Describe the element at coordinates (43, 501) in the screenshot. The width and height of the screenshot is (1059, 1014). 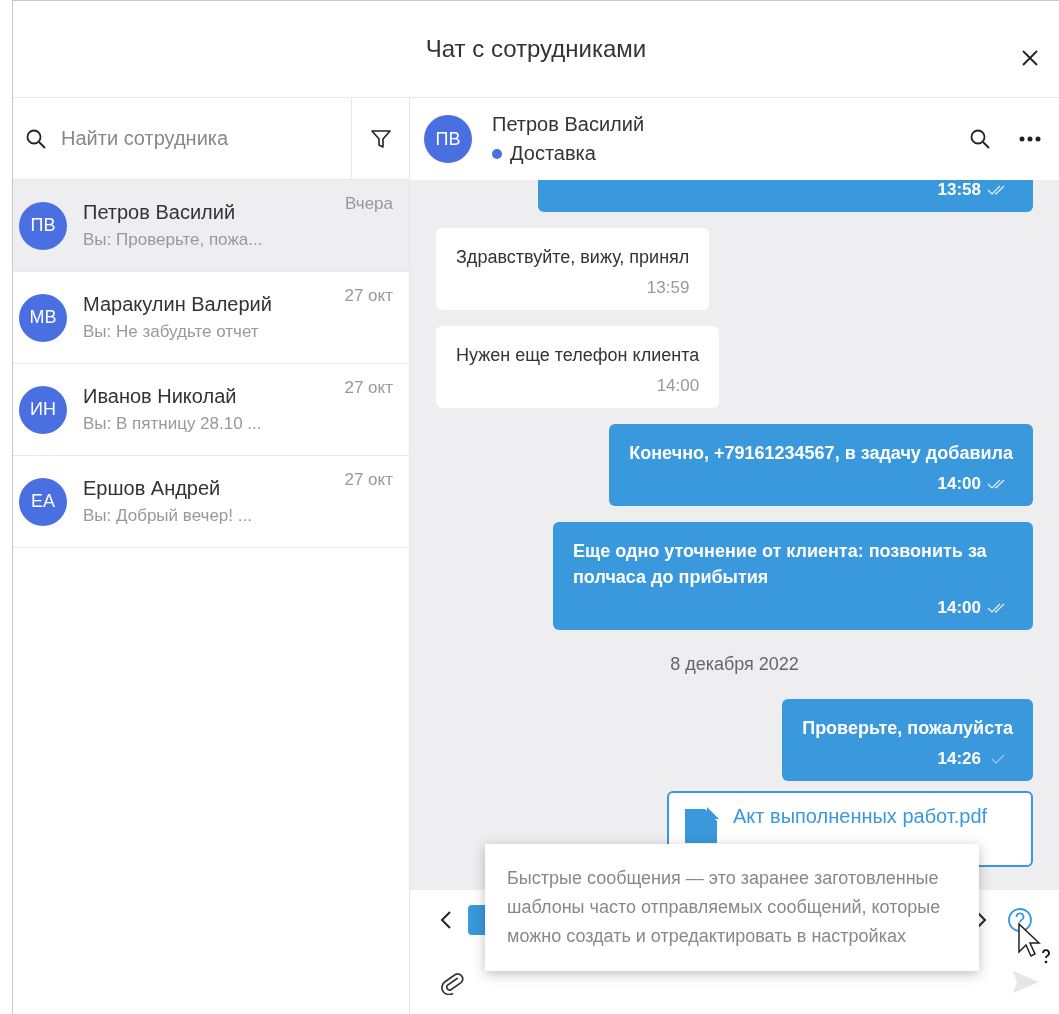
I see `avatar: ЕА` at that location.